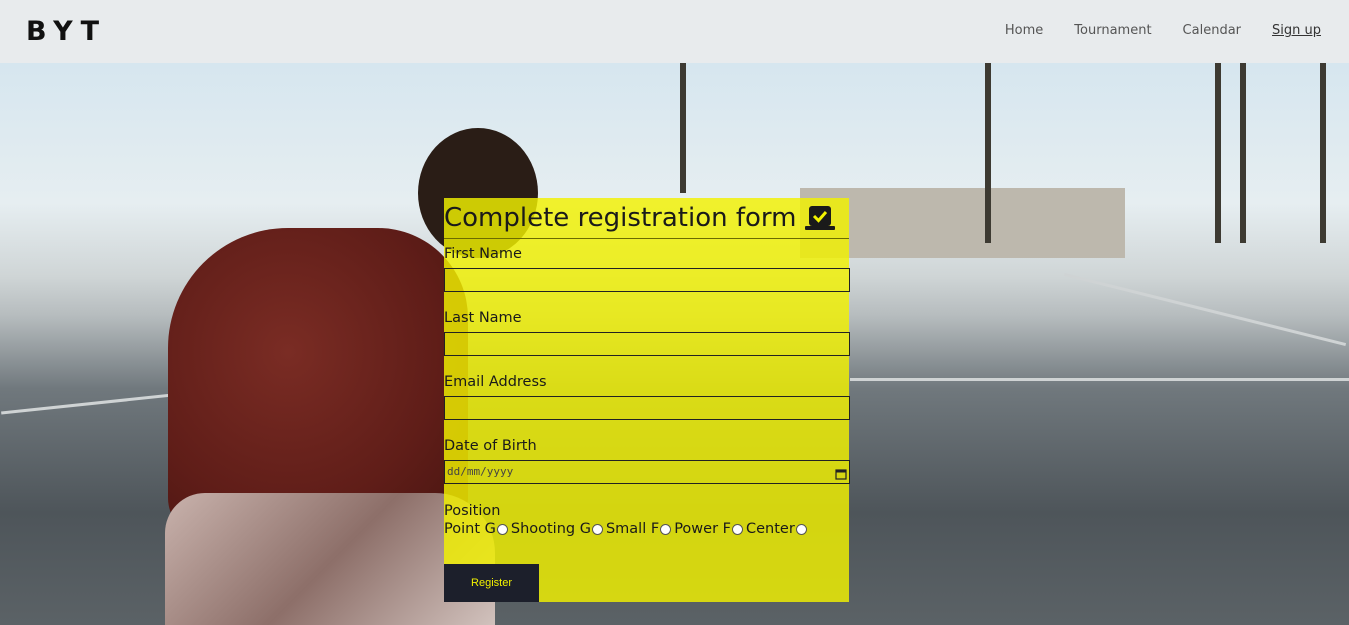  Describe the element at coordinates (683, 128) in the screenshot. I see `hoop-pole` at that location.